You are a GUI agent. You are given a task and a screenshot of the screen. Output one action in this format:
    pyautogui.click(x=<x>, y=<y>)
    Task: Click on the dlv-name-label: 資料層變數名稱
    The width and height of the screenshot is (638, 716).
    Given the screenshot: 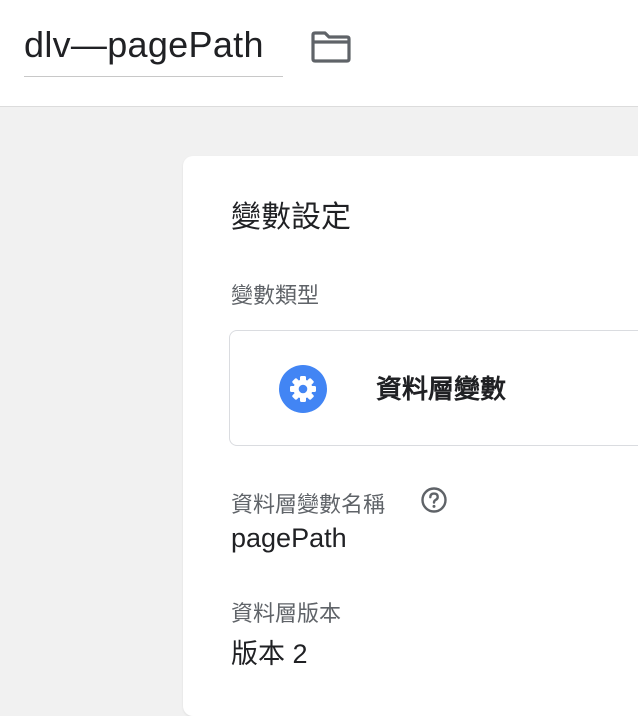 What is the action you would take?
    pyautogui.click(x=308, y=504)
    